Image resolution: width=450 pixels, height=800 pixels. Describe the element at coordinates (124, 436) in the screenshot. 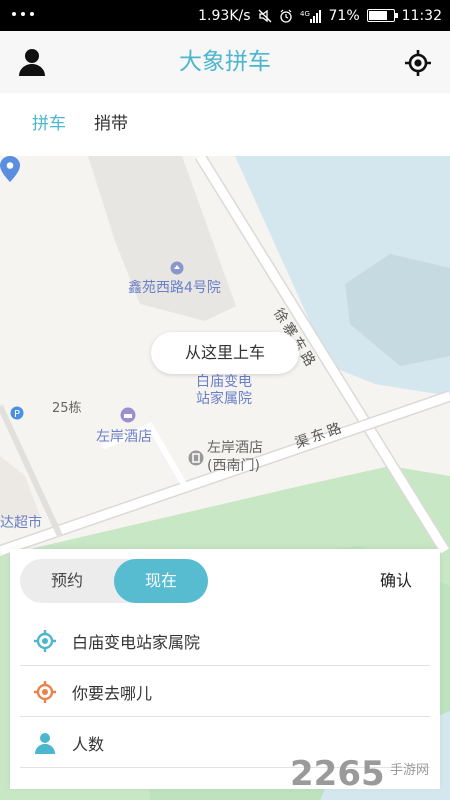

I see `poi-zuoan: 左岸酒店` at that location.